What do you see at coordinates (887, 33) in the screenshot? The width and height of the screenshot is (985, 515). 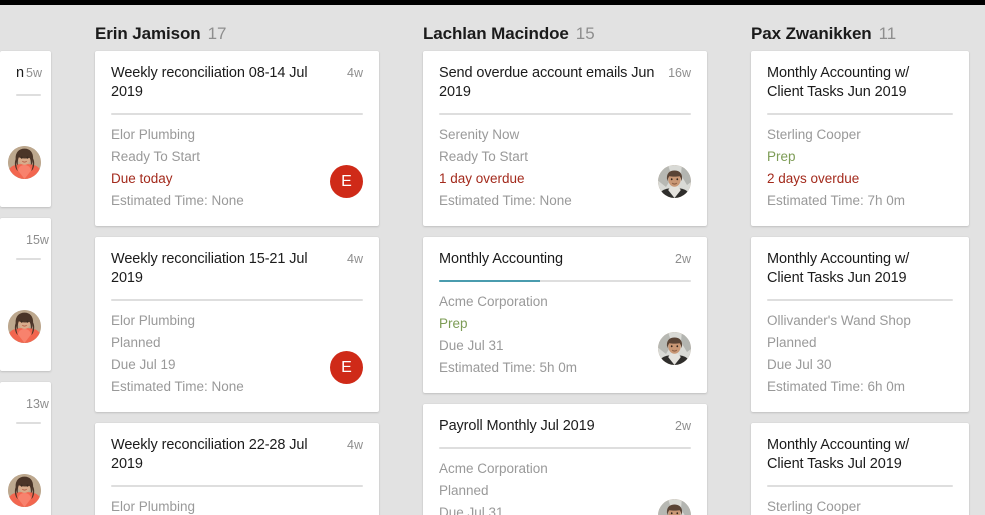 I see `column-task-count: 11` at bounding box center [887, 33].